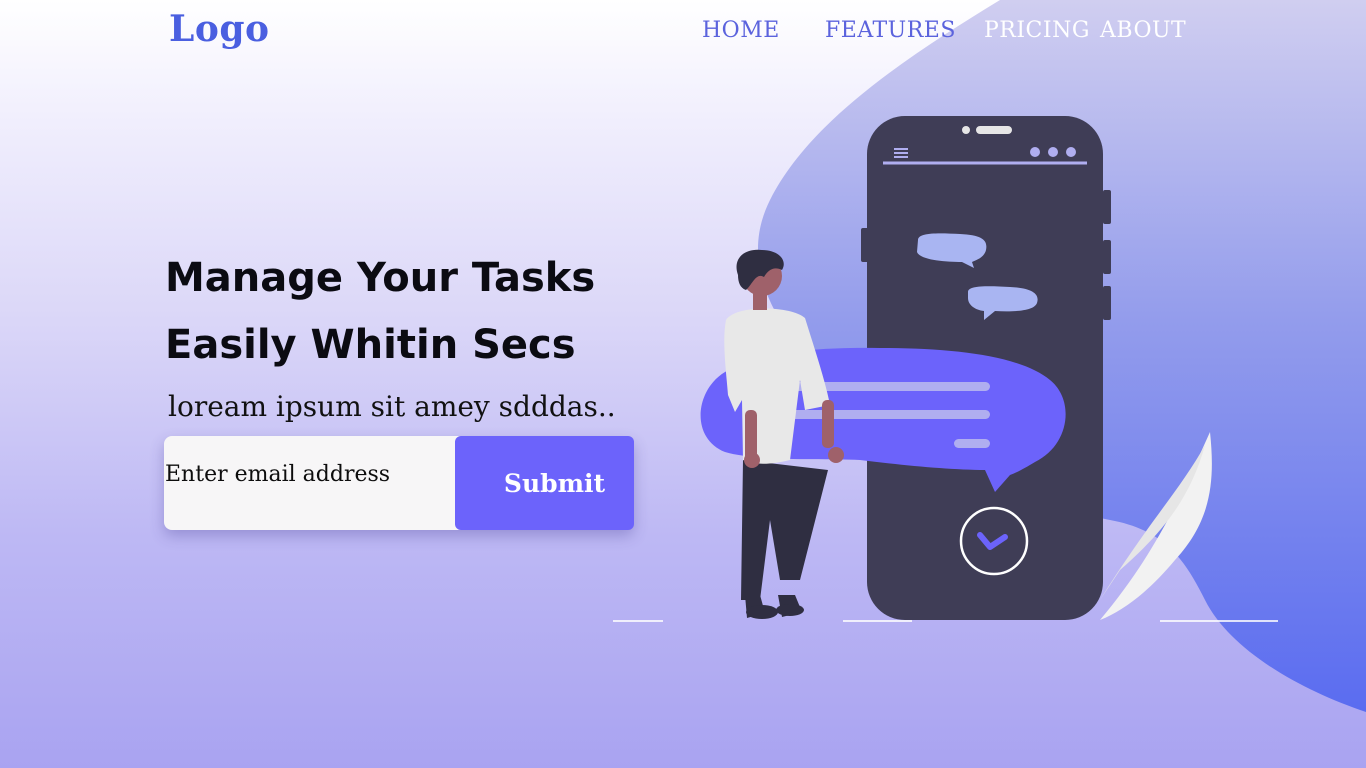 The image size is (1366, 768). What do you see at coordinates (380, 312) in the screenshot?
I see `hero-headline: Manage Your Tasks Easily Whitin Secs` at bounding box center [380, 312].